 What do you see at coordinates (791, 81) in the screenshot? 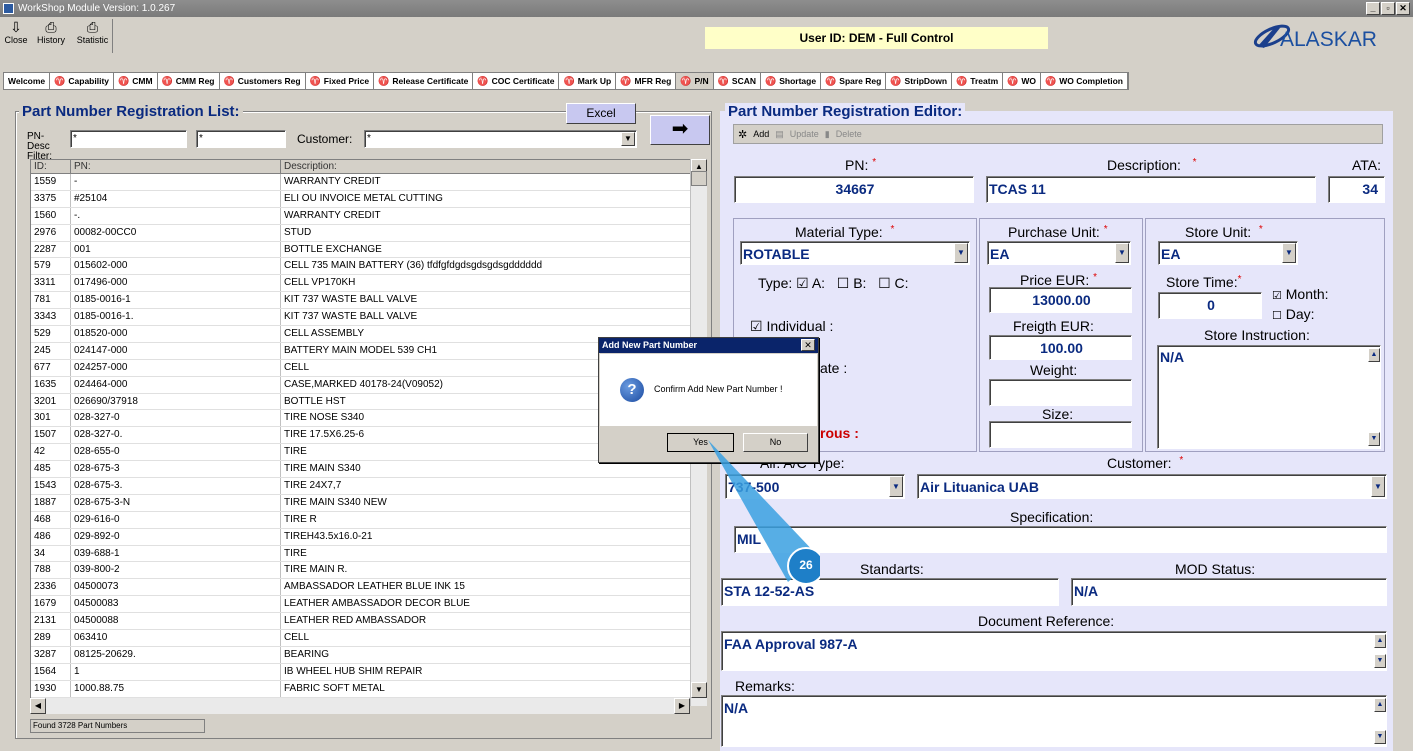
I see `tab-shortage: ♈ Shortage` at bounding box center [791, 81].